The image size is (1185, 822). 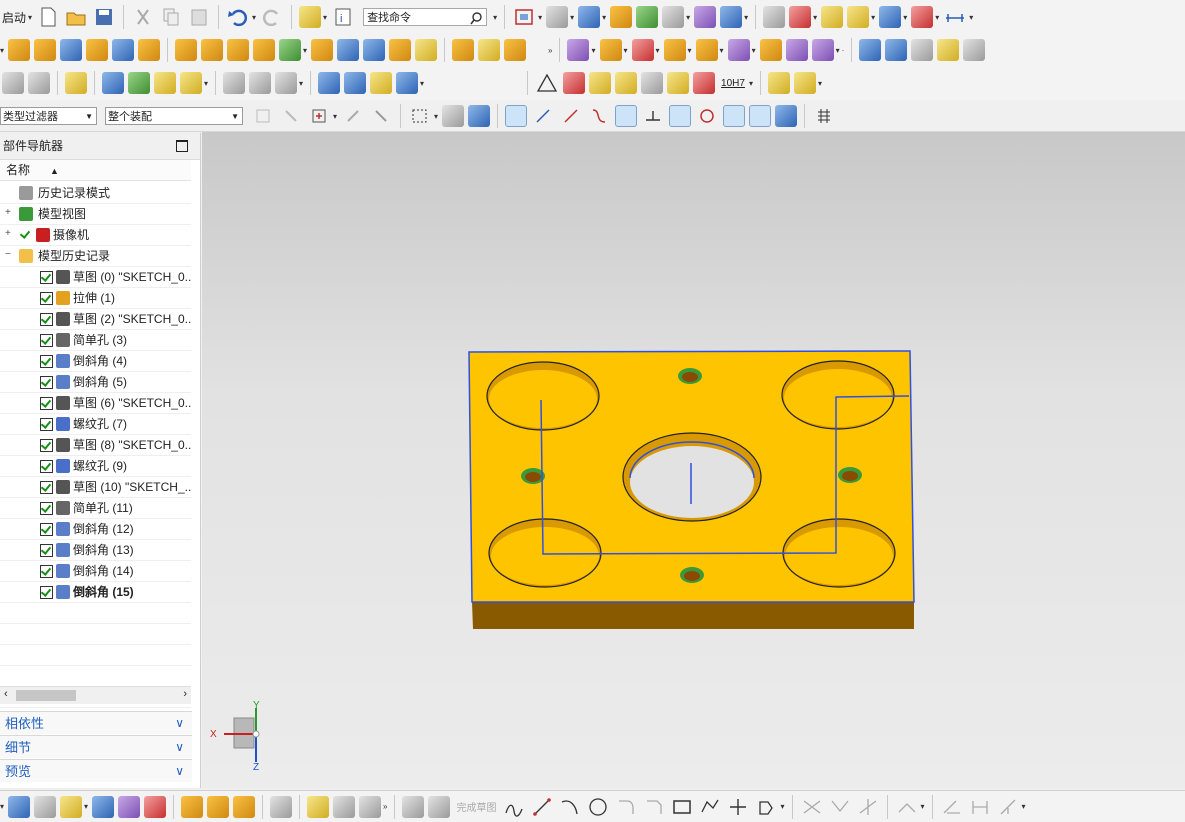 What do you see at coordinates (543, 116) in the screenshot?
I see `snap-end-point-icon` at bounding box center [543, 116].